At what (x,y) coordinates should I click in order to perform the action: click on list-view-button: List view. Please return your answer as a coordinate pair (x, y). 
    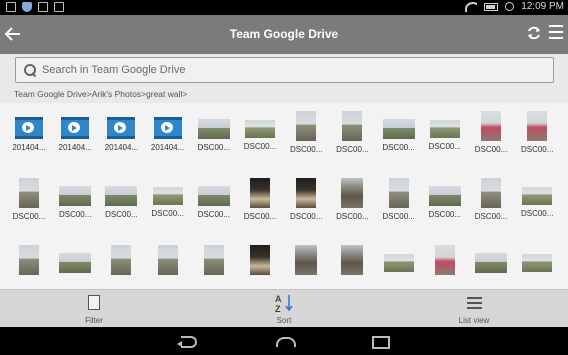
    Looking at the image, I should click on (474, 309).